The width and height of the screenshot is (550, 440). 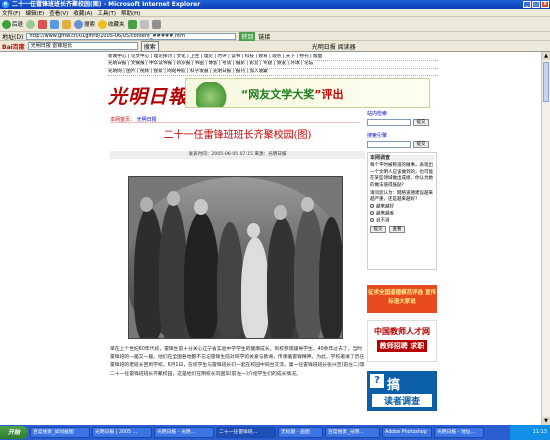 I want to click on scroll-thumb, so click(x=546, y=82).